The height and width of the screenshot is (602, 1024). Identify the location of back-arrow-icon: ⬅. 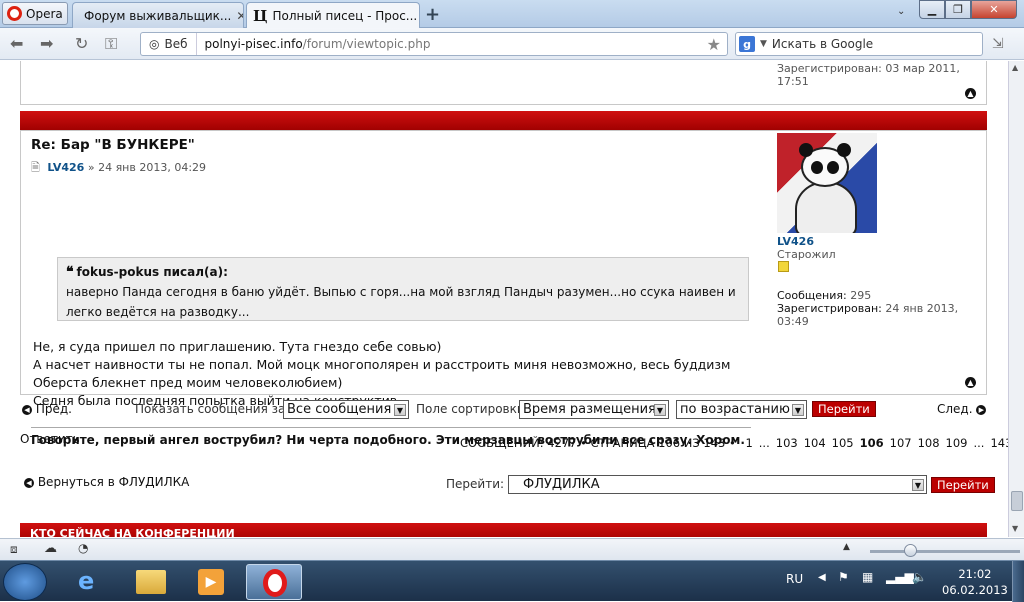
(16, 43).